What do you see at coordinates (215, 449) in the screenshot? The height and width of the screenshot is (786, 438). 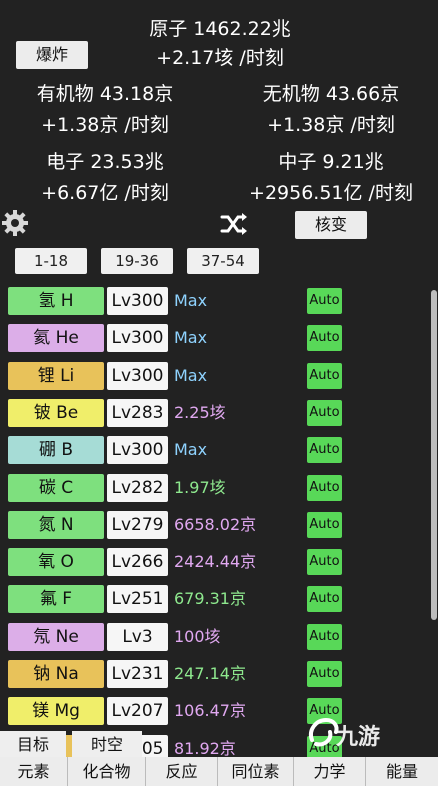 I see `element-row: 硼 B Lv300 Max Auto` at bounding box center [215, 449].